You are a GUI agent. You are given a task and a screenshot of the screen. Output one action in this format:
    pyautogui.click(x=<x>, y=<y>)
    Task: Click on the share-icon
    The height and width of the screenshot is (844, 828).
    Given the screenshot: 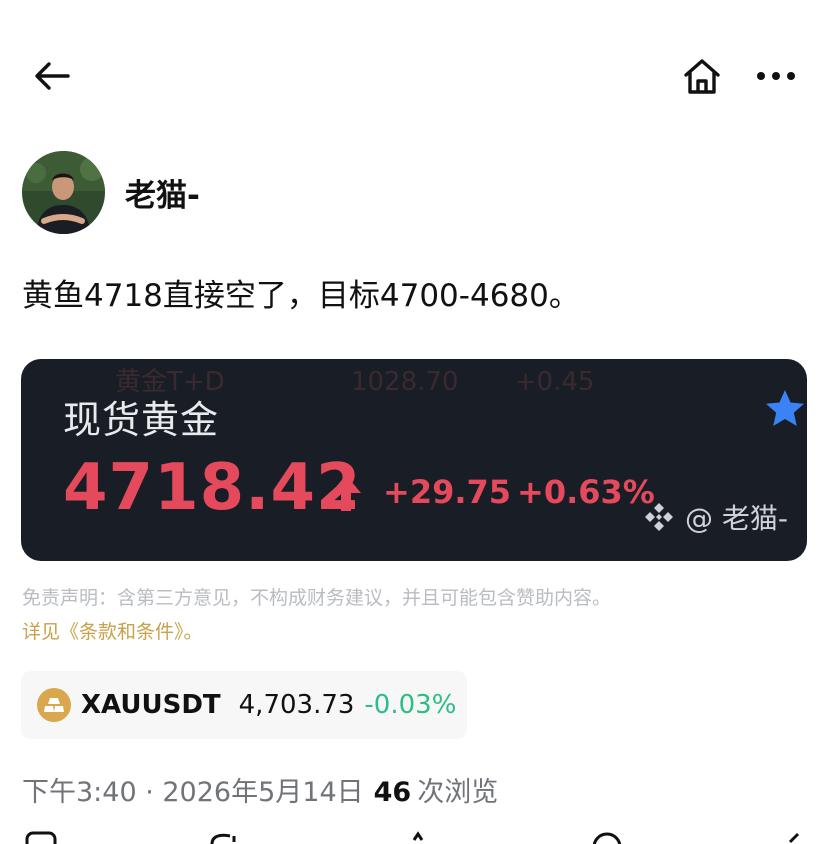 What is the action you would take?
    pyautogui.click(x=607, y=837)
    